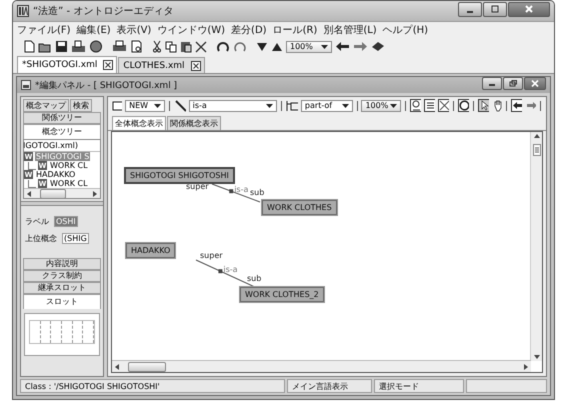 Image resolution: width=567 pixels, height=415 pixels. I want to click on undo-icon, so click(223, 46).